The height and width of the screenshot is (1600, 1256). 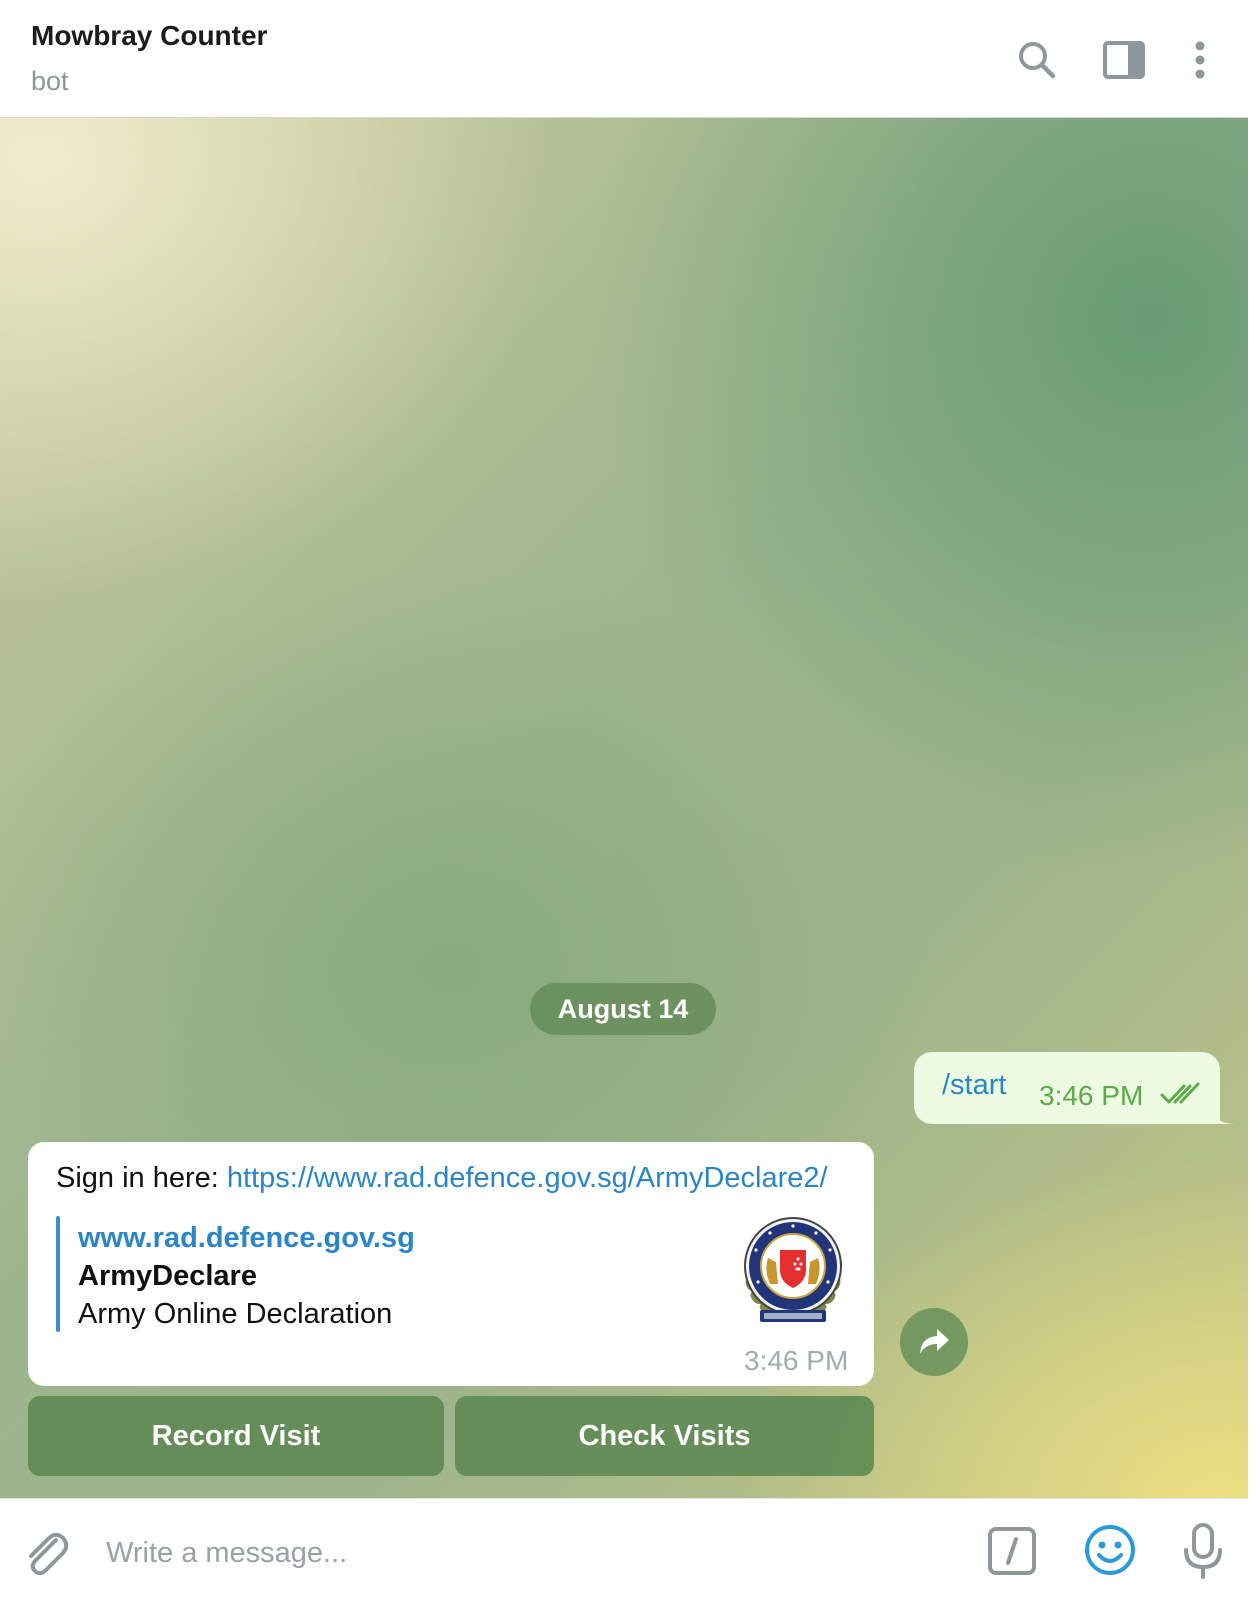 I want to click on toggle-sidebar-button, so click(x=1124, y=60).